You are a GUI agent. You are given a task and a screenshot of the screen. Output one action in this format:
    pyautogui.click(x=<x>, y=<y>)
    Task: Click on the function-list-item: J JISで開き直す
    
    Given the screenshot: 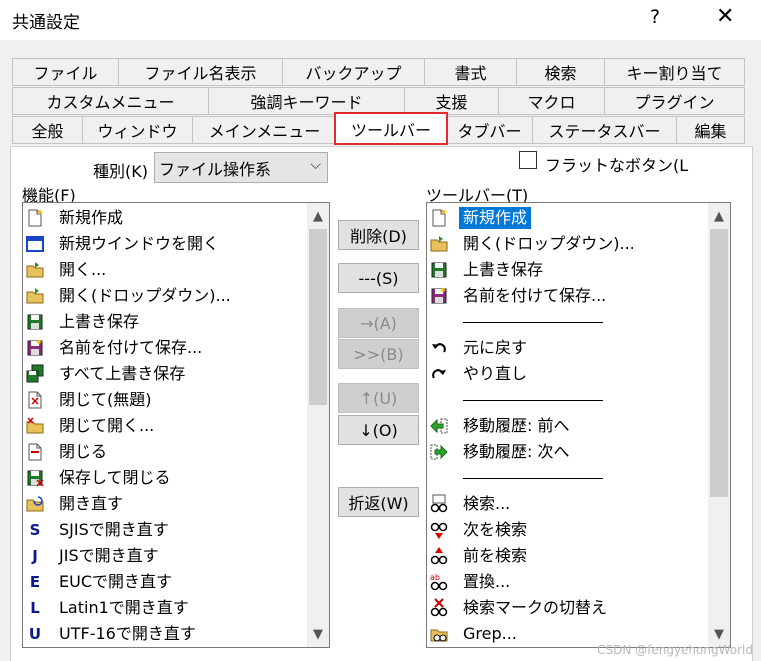 What is the action you would take?
    pyautogui.click(x=94, y=556)
    